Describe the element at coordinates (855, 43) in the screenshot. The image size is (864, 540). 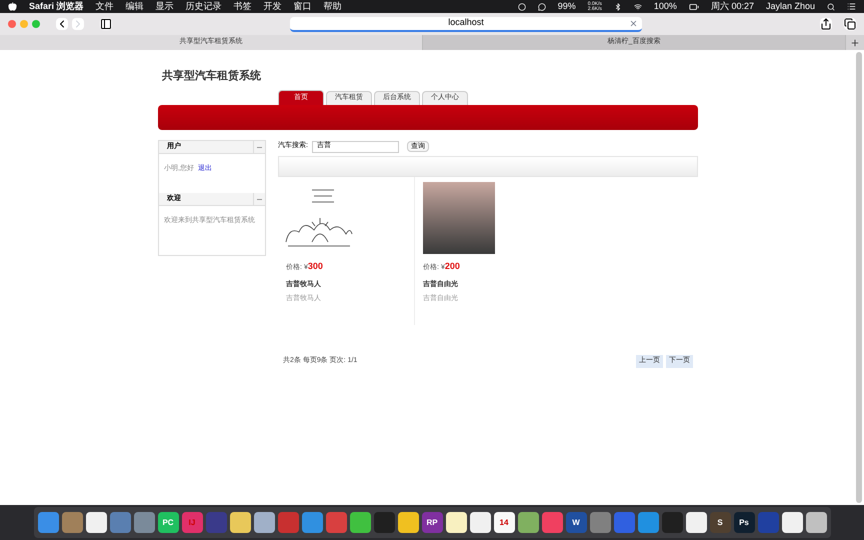
I see `new-tab-icon` at that location.